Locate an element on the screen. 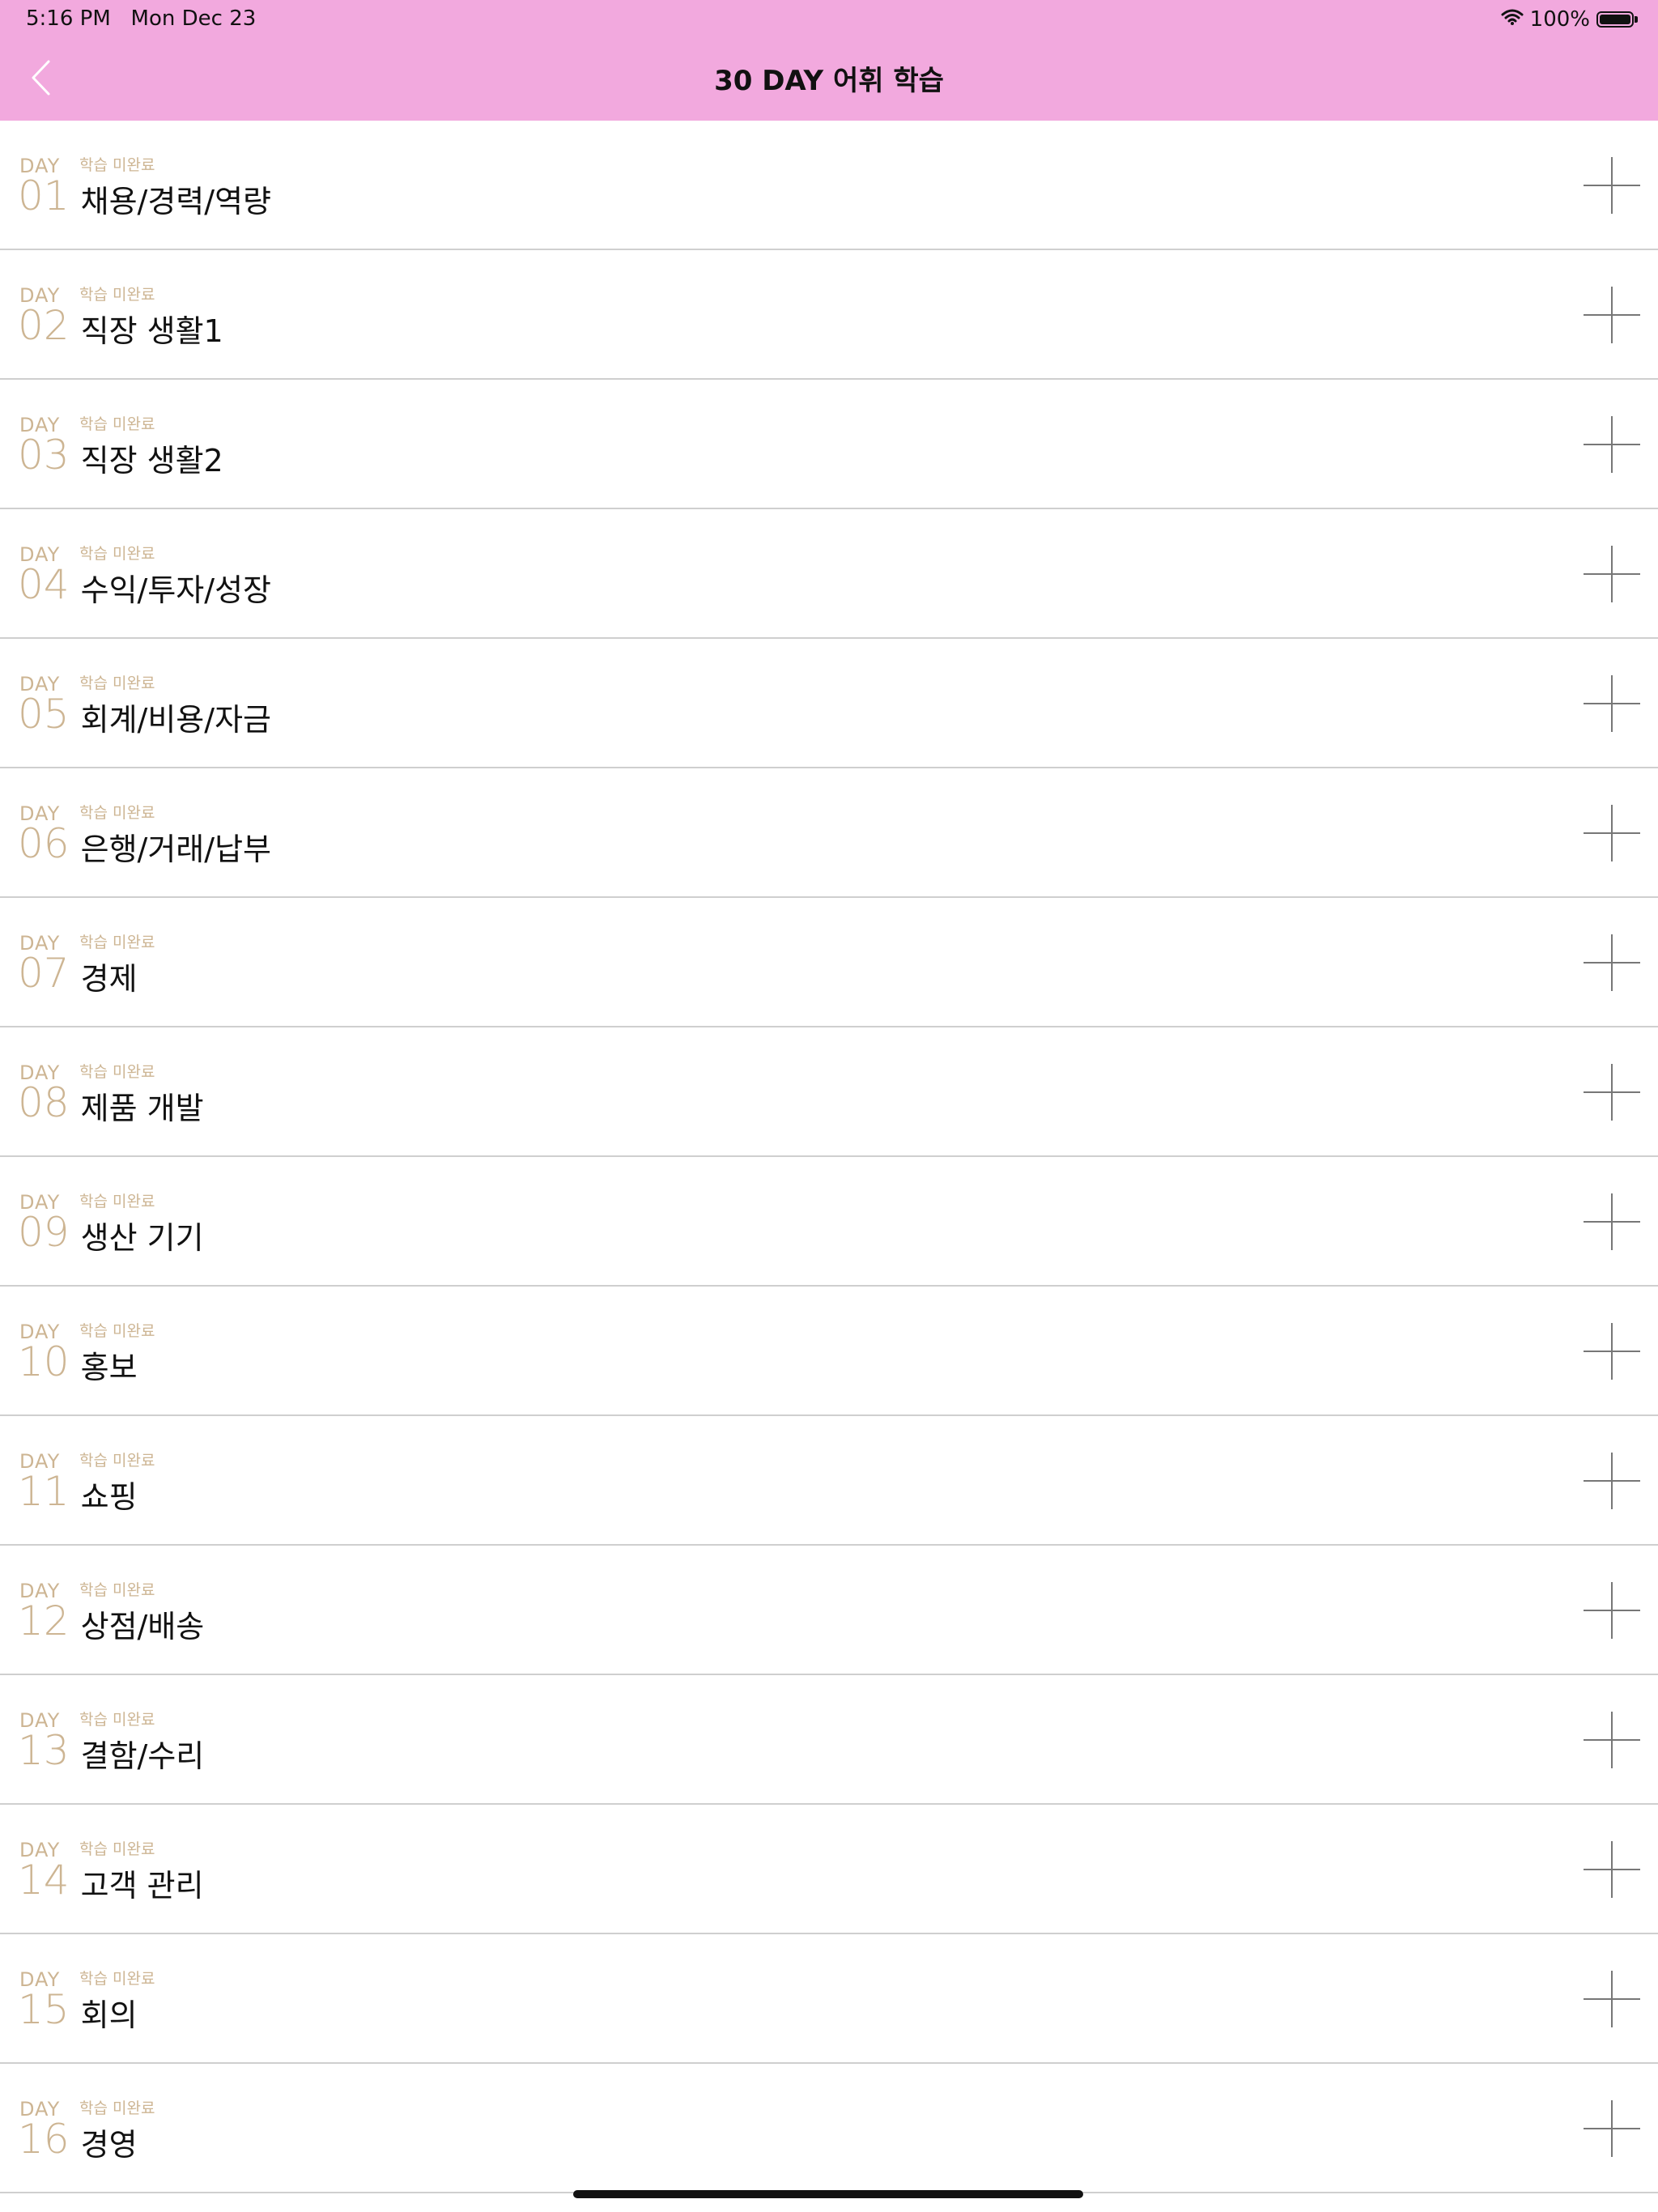 The height and width of the screenshot is (2212, 1658). day-title: 경영 is located at coordinates (109, 2145).